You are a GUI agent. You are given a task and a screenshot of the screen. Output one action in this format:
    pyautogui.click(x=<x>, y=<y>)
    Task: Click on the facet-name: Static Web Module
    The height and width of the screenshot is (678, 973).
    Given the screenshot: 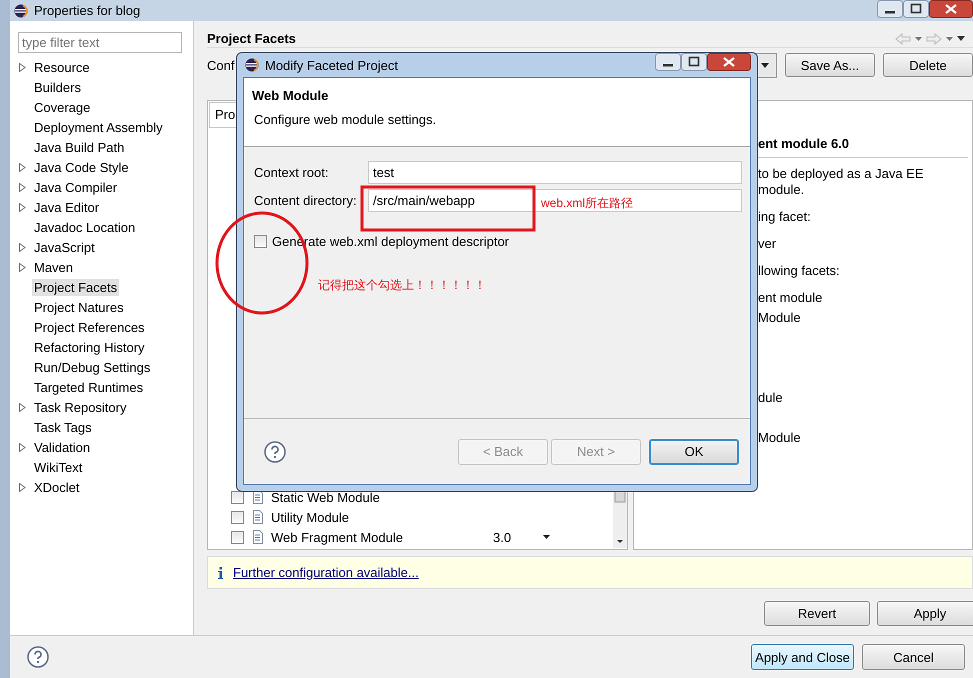 What is the action you would take?
    pyautogui.click(x=326, y=497)
    